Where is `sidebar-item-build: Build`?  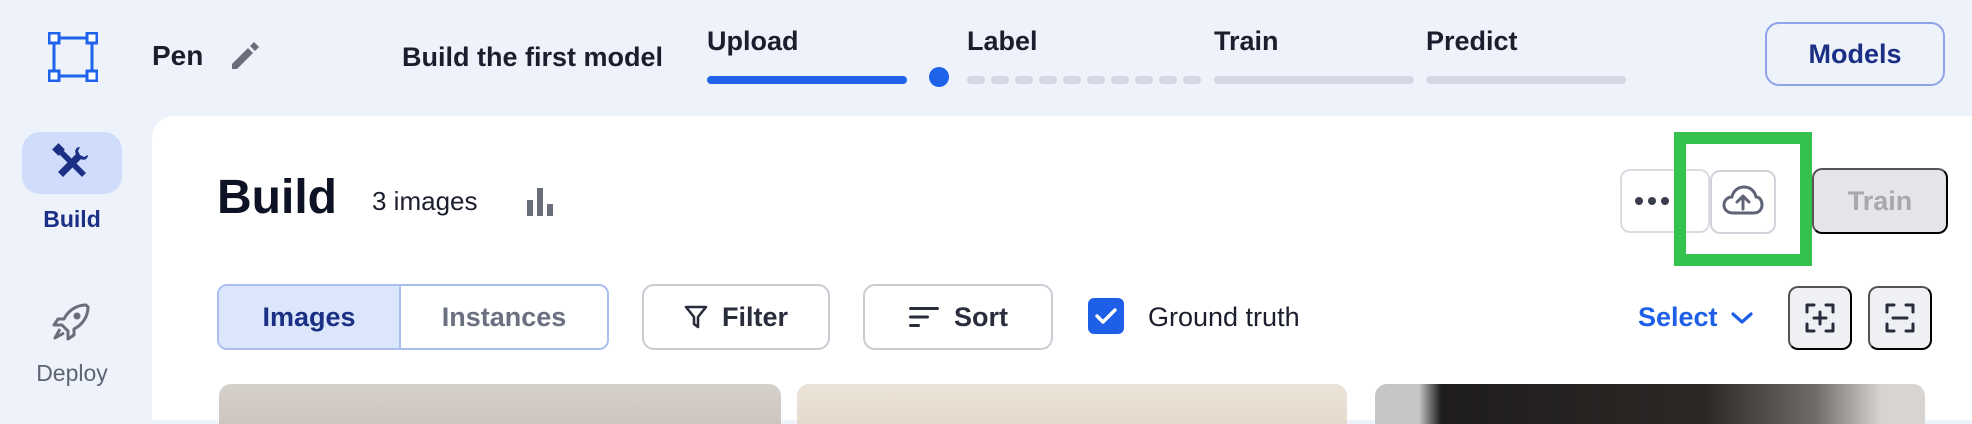
sidebar-item-build: Build is located at coordinates (72, 182).